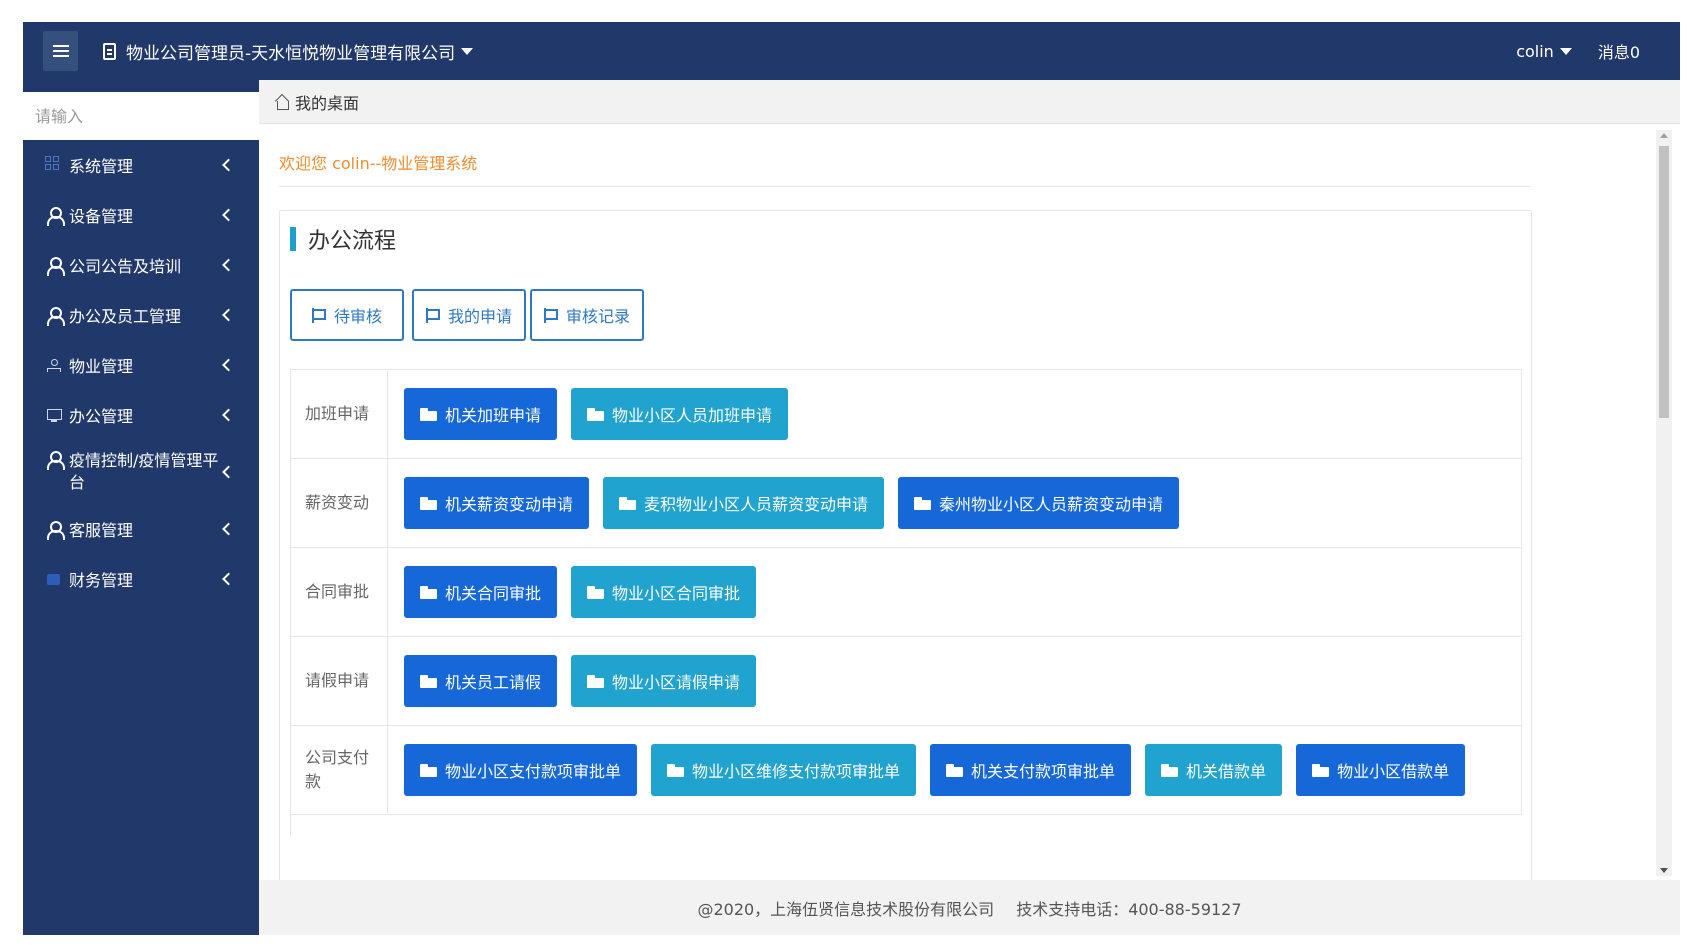  What do you see at coordinates (533, 771) in the screenshot?
I see `flow-button-label: 物业小区支付款项审批单` at bounding box center [533, 771].